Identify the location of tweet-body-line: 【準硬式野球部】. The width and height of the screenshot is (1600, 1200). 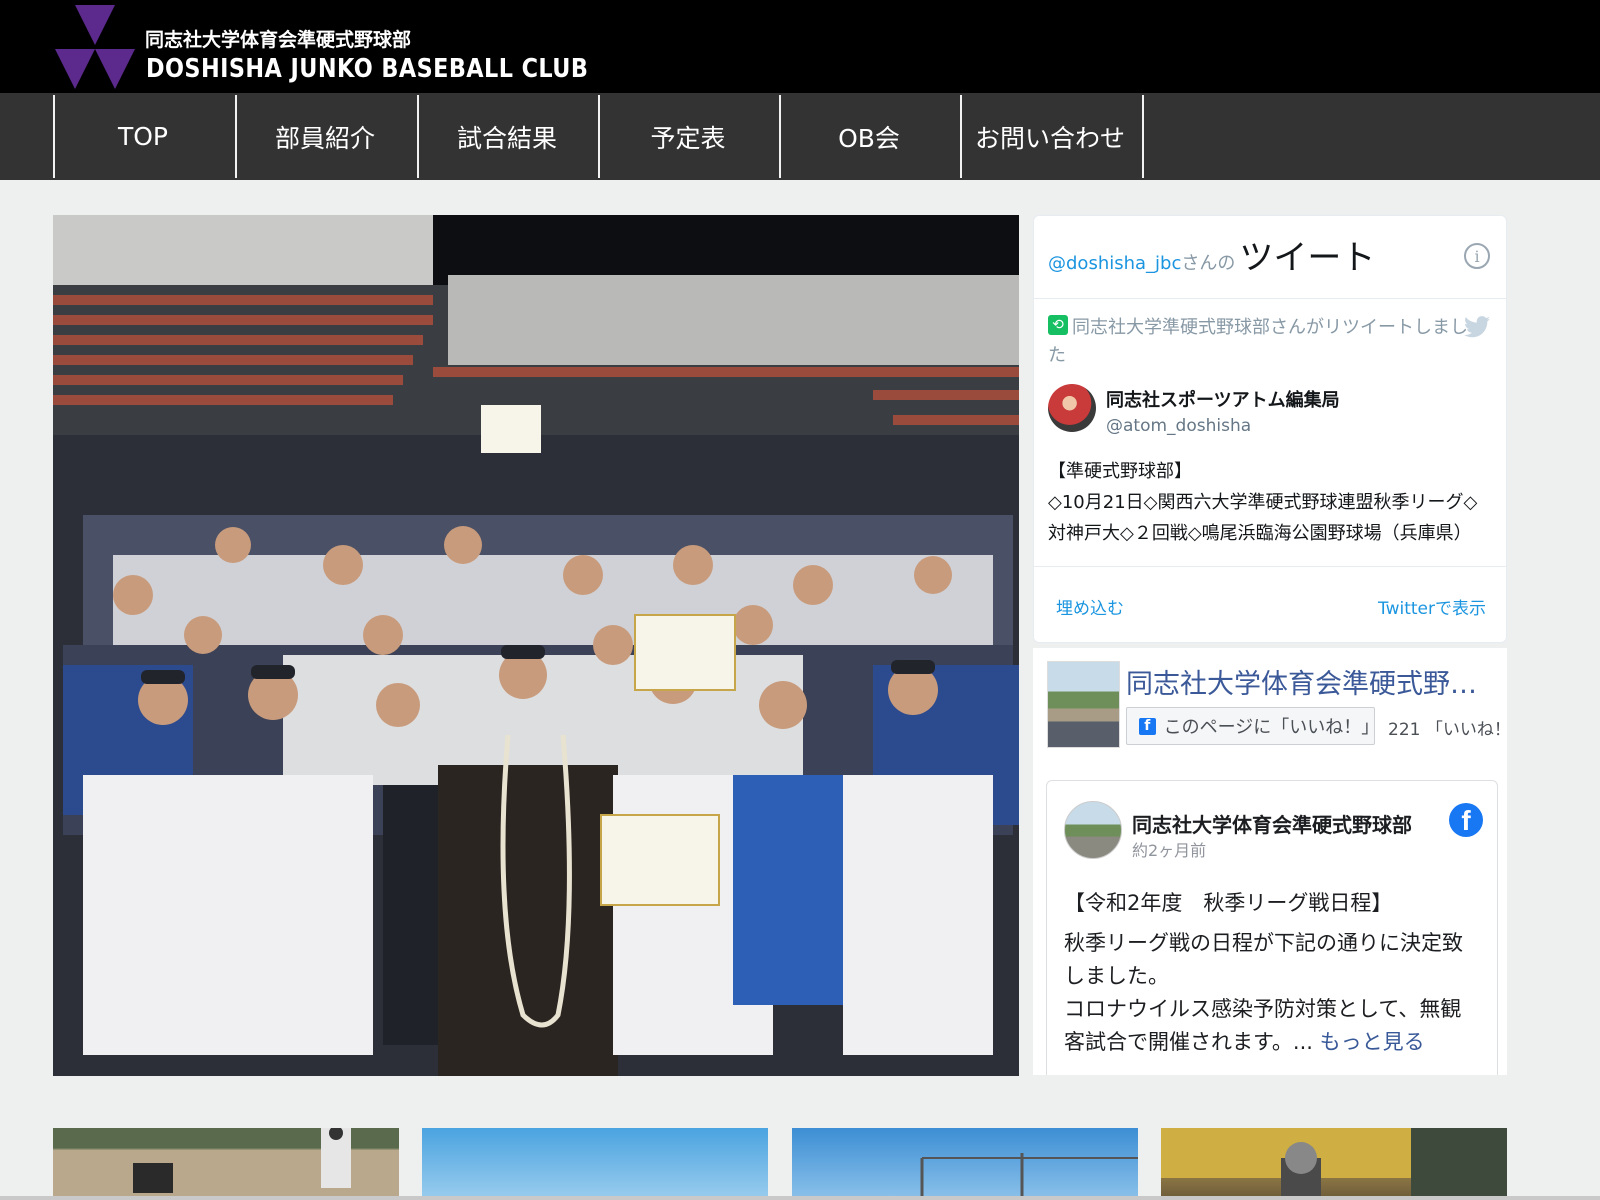
(1120, 471).